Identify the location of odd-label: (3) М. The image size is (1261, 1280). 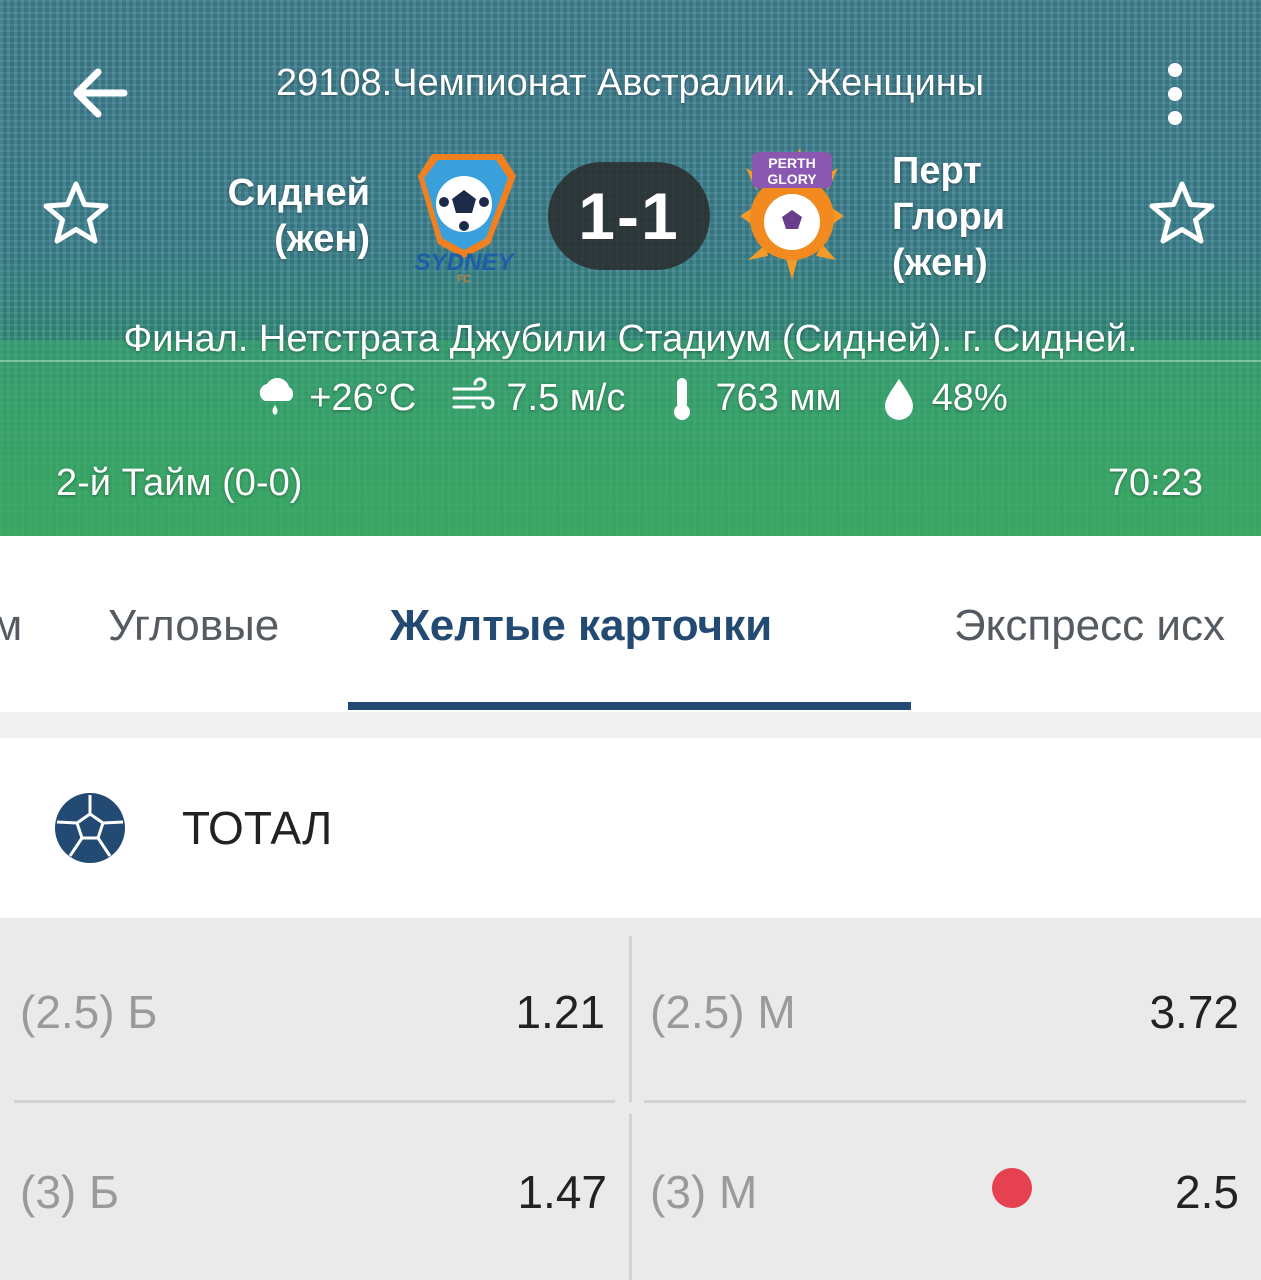
(704, 1192).